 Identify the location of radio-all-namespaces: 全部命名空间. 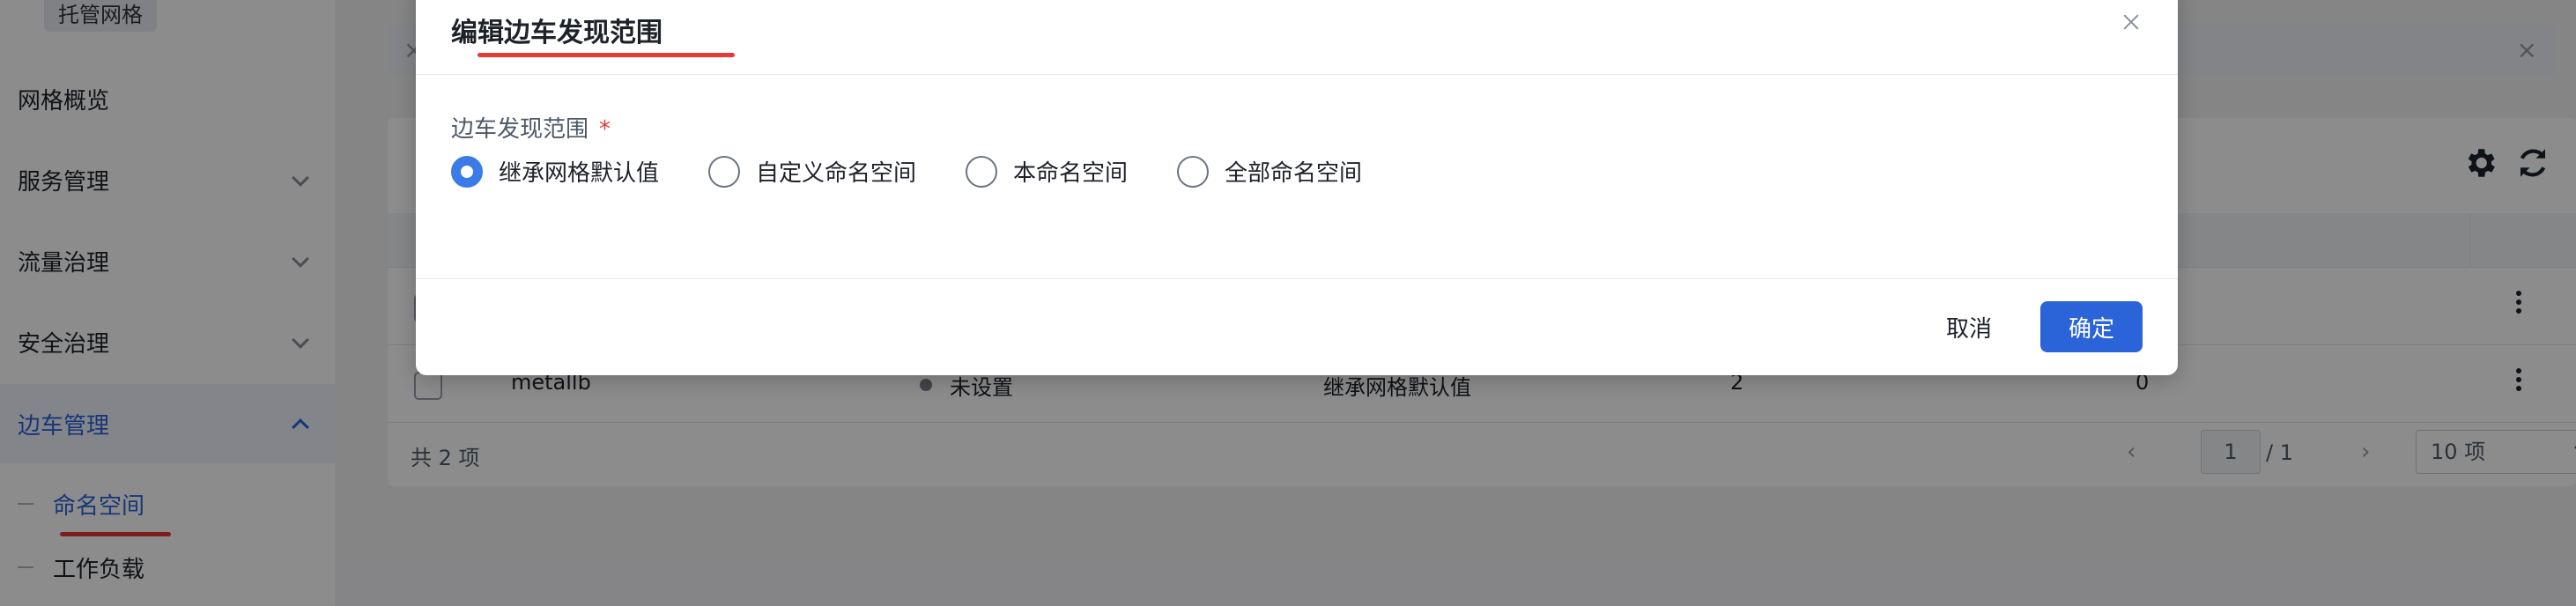
(1270, 171).